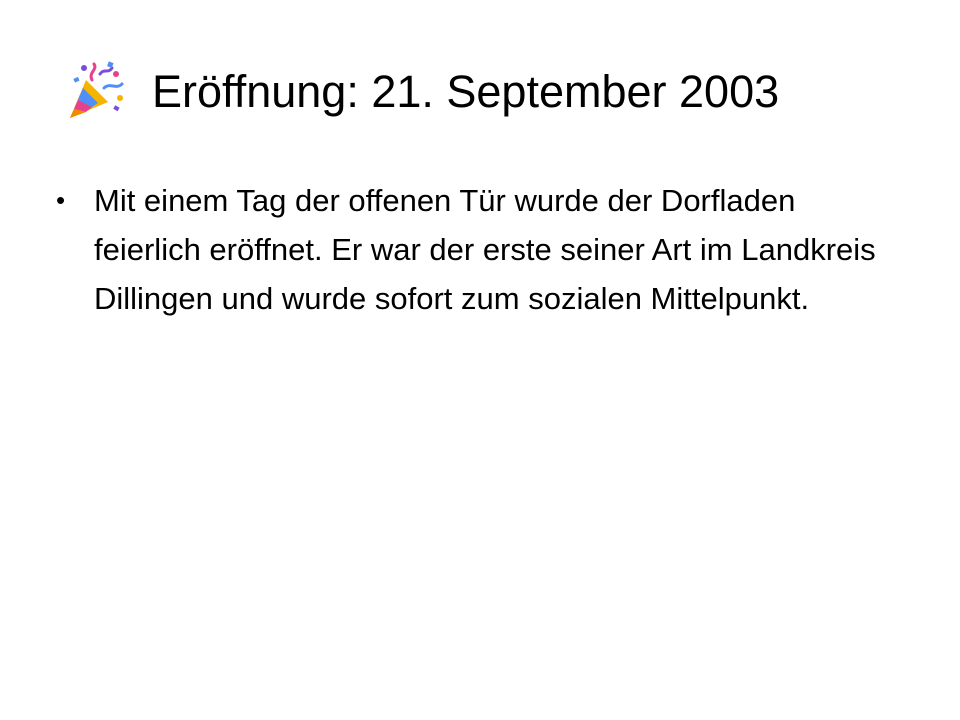 This screenshot has height=720, width=960. I want to click on title-row: Eröffnung: 21. September 2003, so click(494, 92).